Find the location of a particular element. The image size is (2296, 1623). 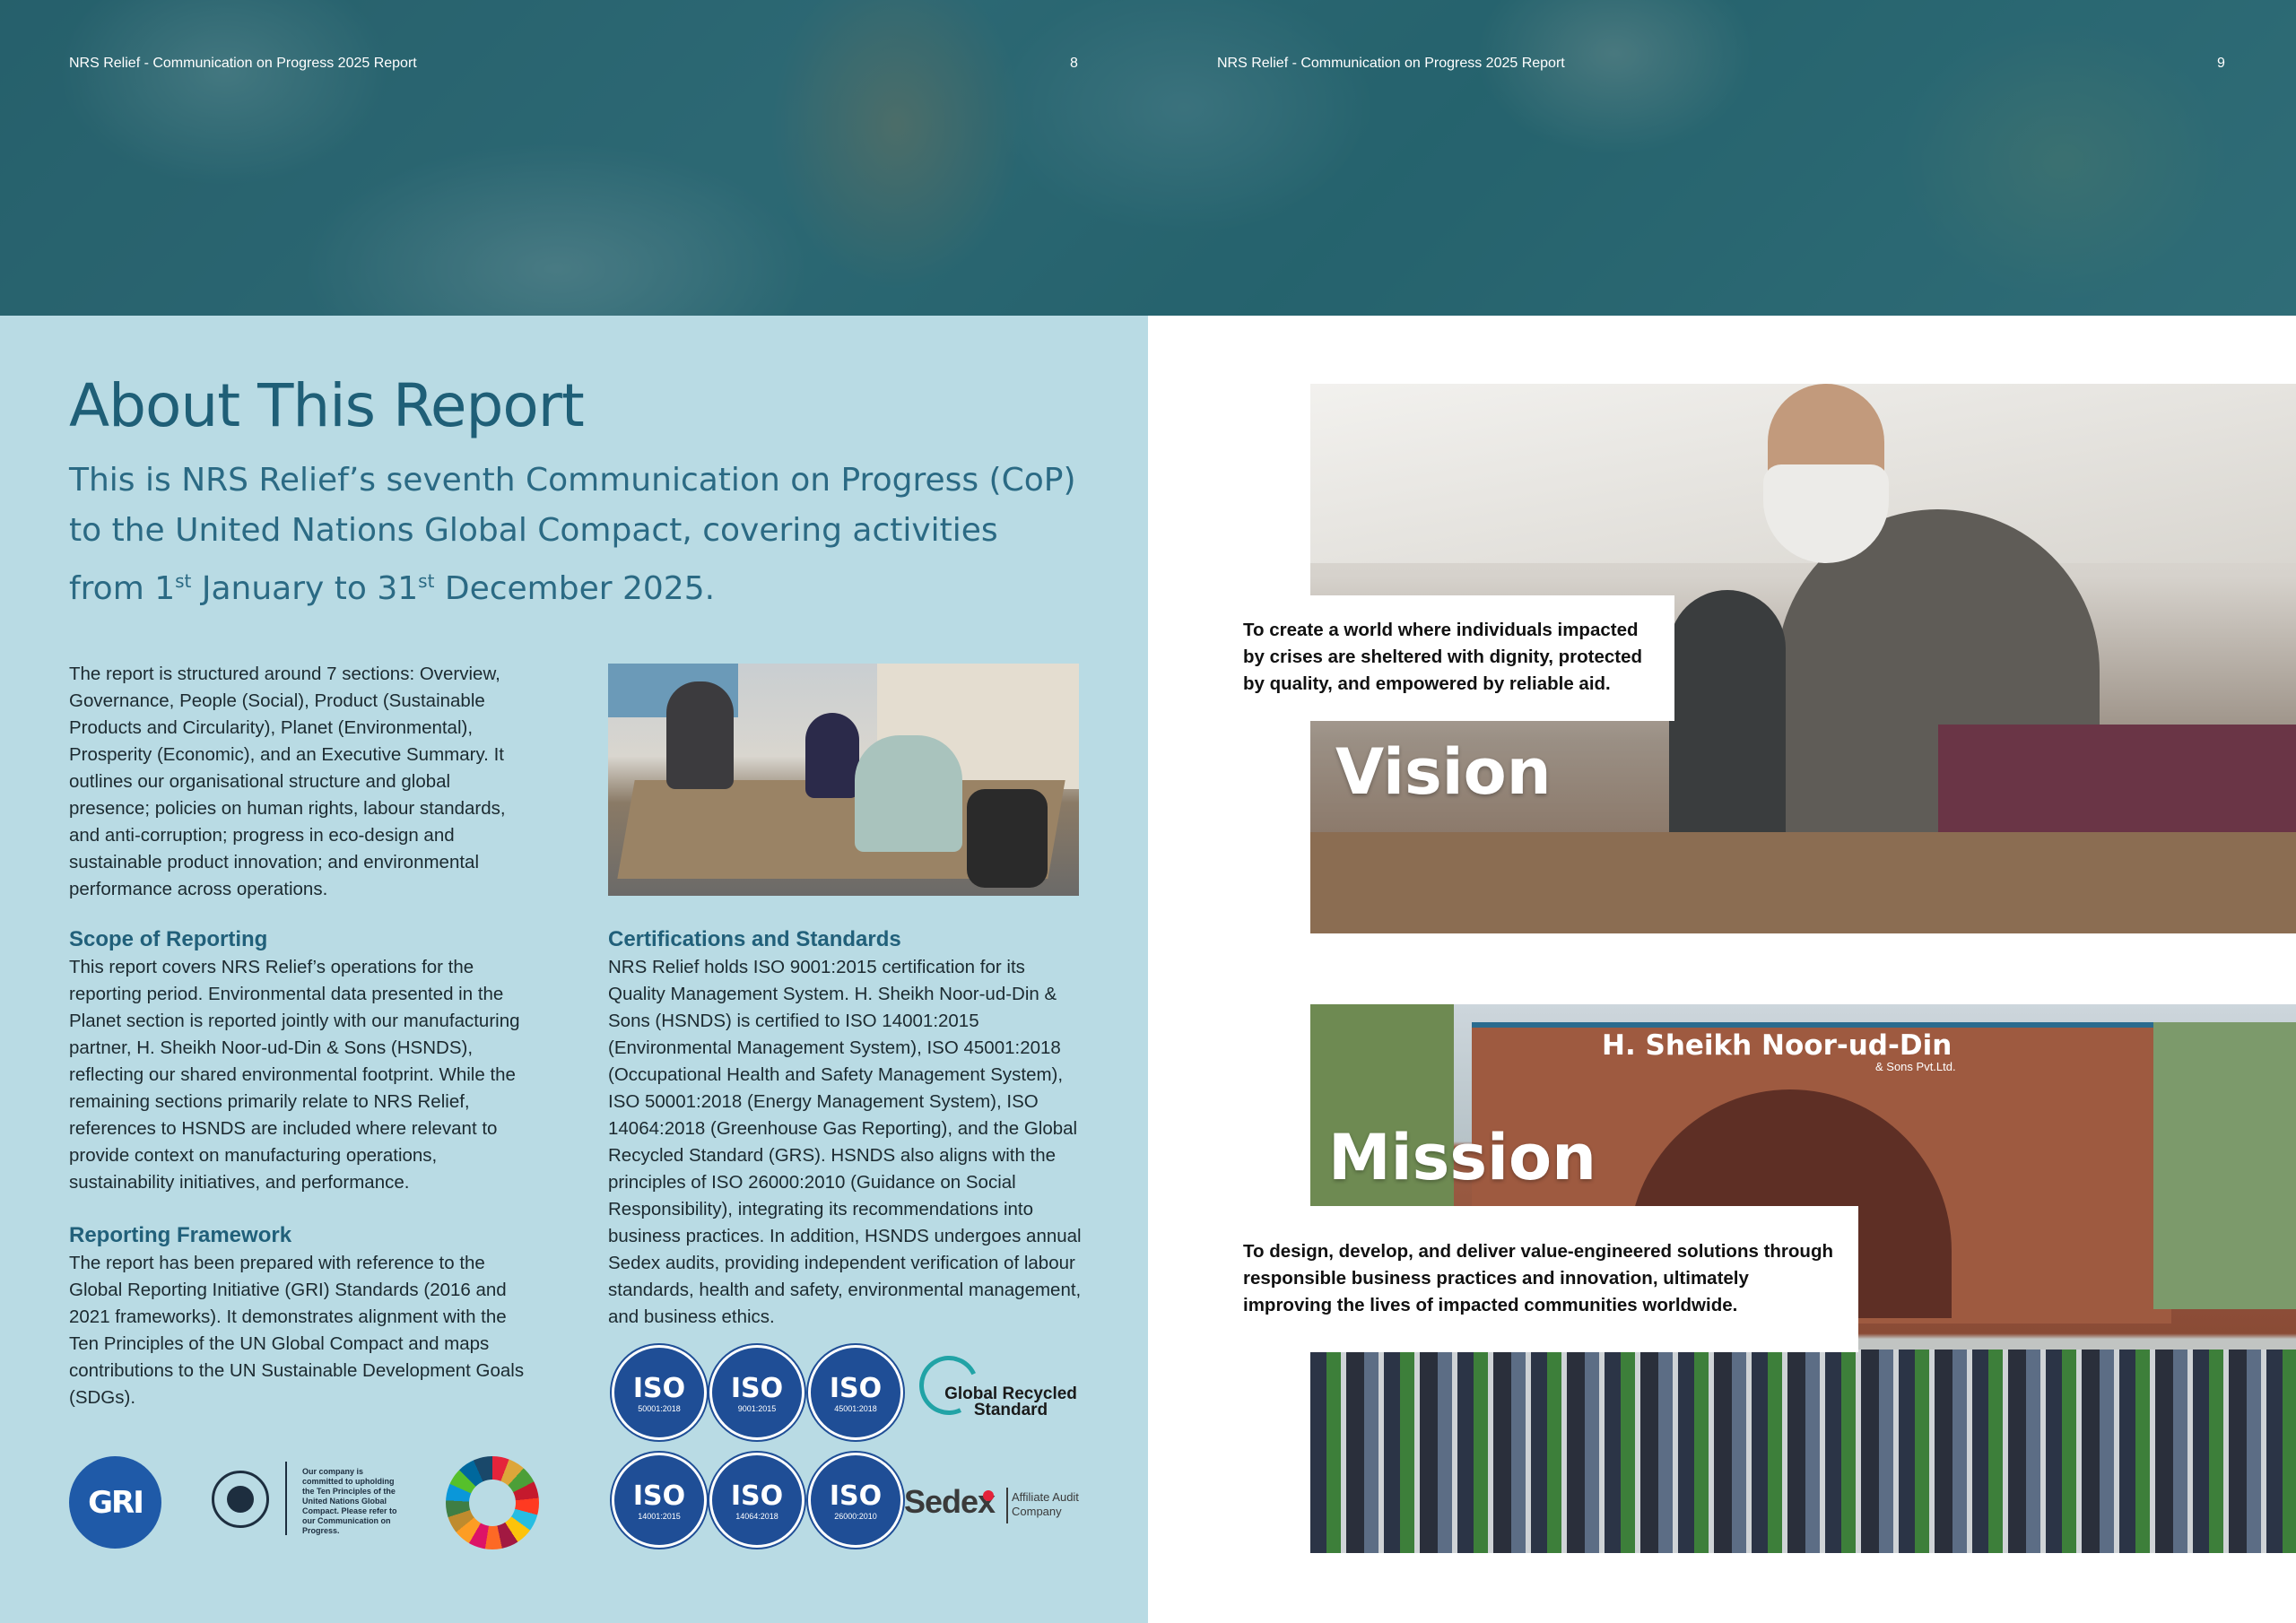

iso-badge-50001: ISO 50001:2018 is located at coordinates (659, 1392).